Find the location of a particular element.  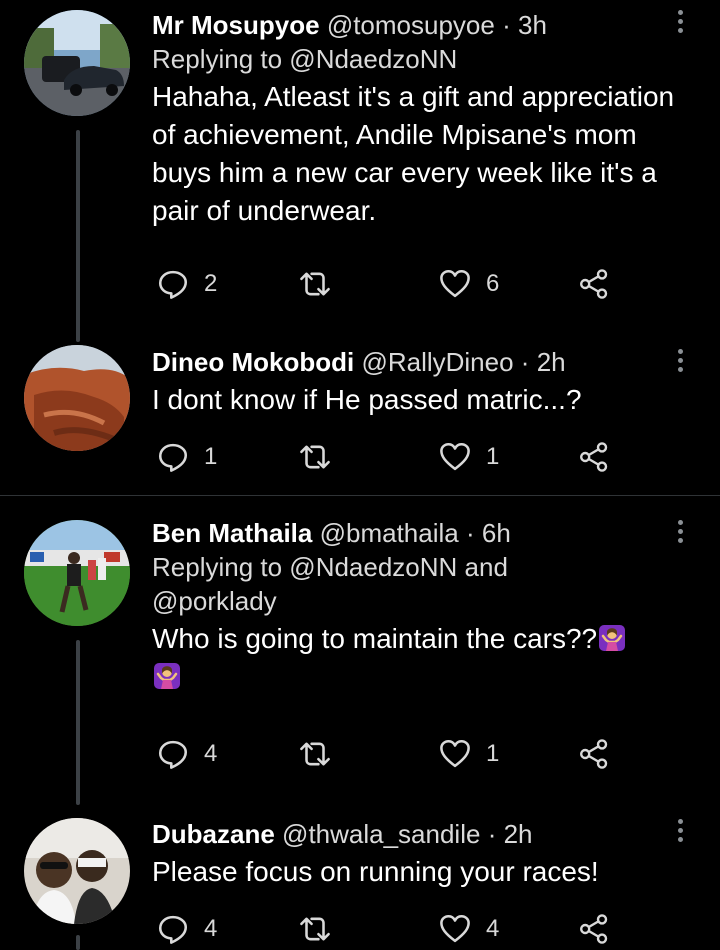

display-name: Dineo Mokobodi is located at coordinates (253, 362).